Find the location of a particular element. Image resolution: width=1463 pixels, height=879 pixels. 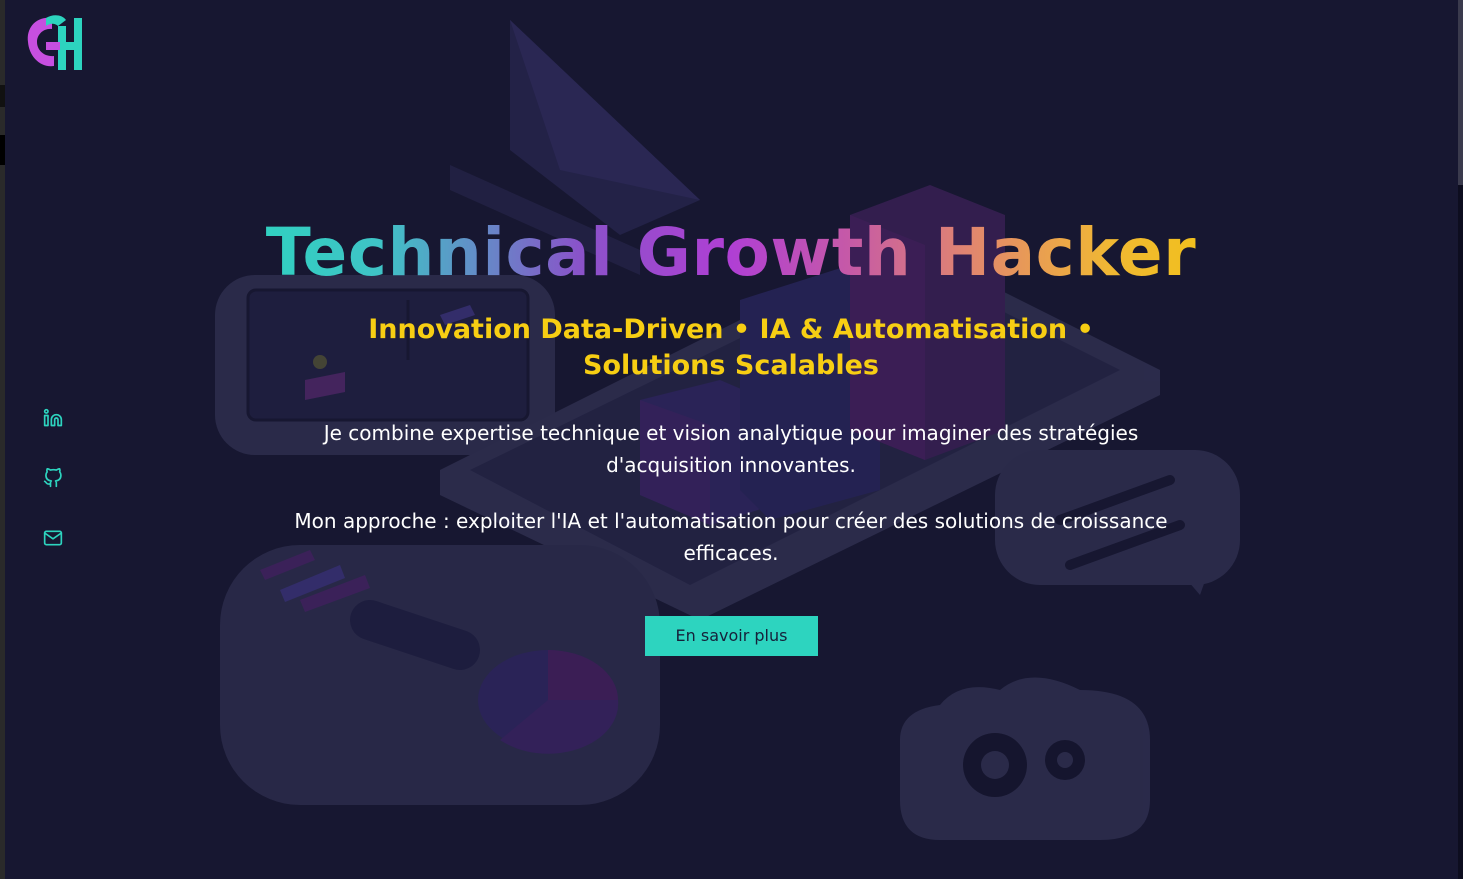

hero-title: Technical Growth Hacker is located at coordinates (731, 253).